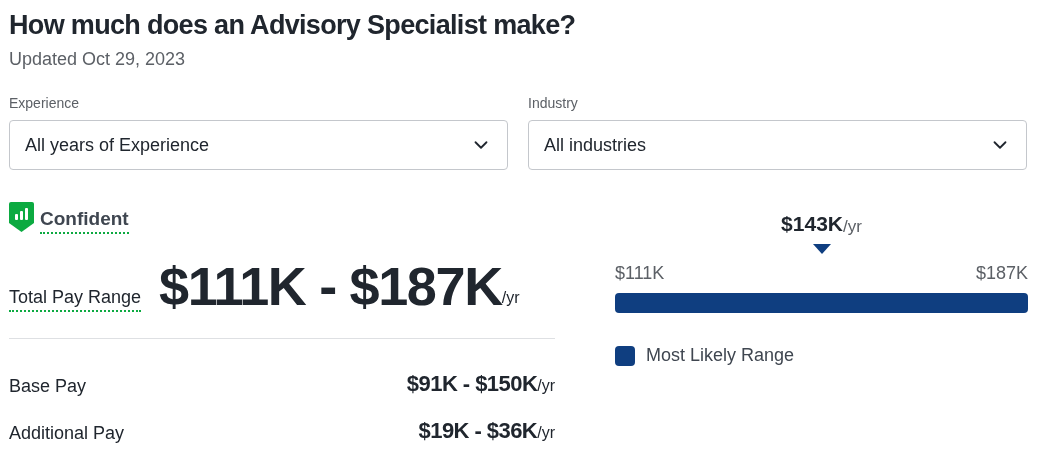 This screenshot has height=473, width=1041. Describe the element at coordinates (720, 355) in the screenshot. I see `legend-label: Most Likely Range` at that location.